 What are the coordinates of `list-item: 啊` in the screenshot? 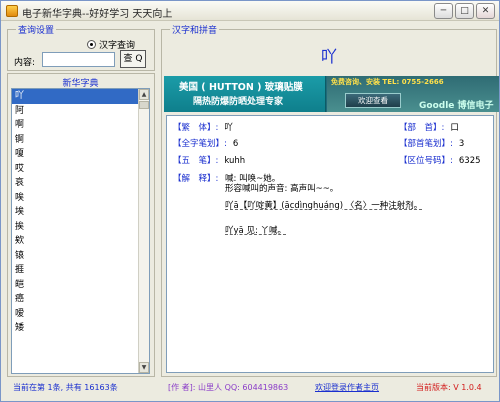 It's located at (75, 125).